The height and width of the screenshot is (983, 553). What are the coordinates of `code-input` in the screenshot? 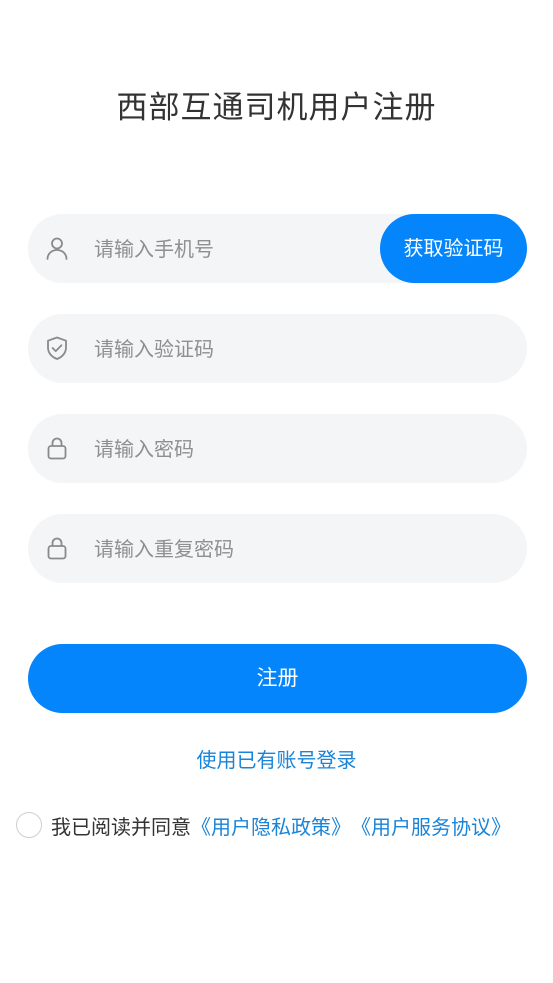 It's located at (244, 348).